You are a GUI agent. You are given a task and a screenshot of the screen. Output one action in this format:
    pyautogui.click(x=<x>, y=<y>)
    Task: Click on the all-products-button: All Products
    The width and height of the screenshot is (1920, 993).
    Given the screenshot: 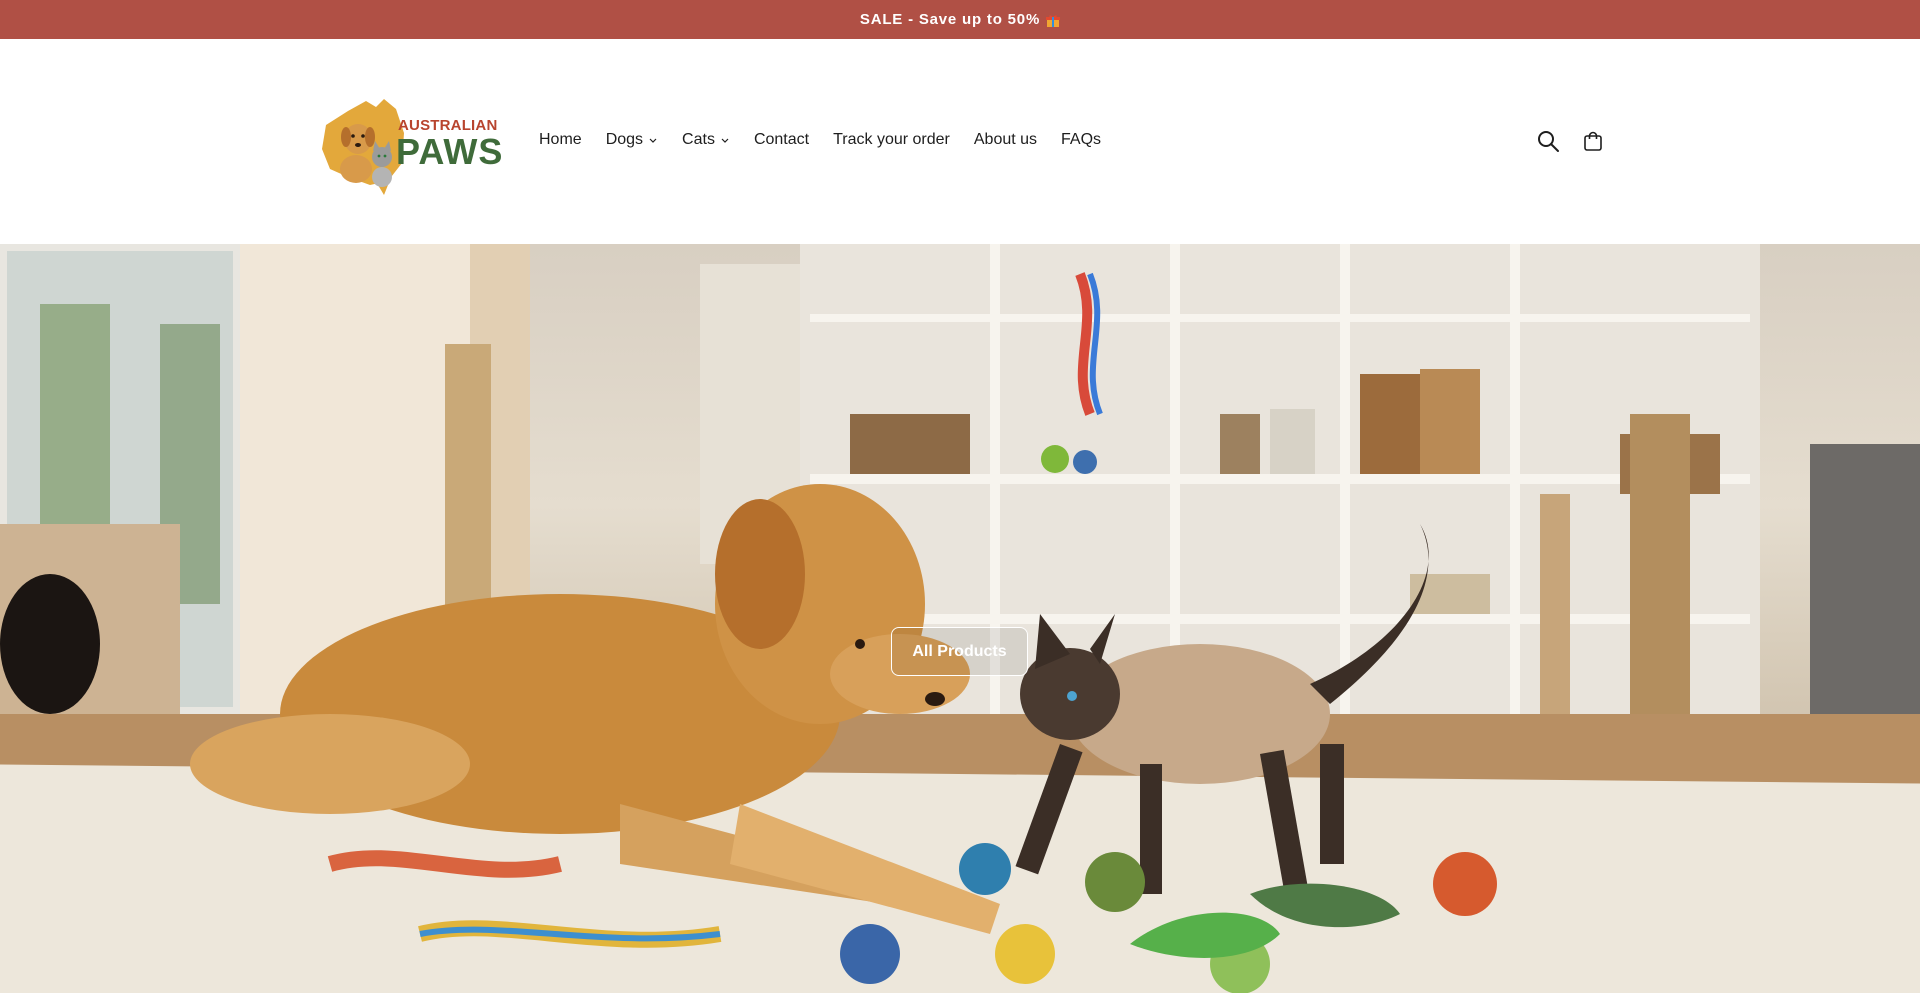 What is the action you would take?
    pyautogui.click(x=959, y=651)
    